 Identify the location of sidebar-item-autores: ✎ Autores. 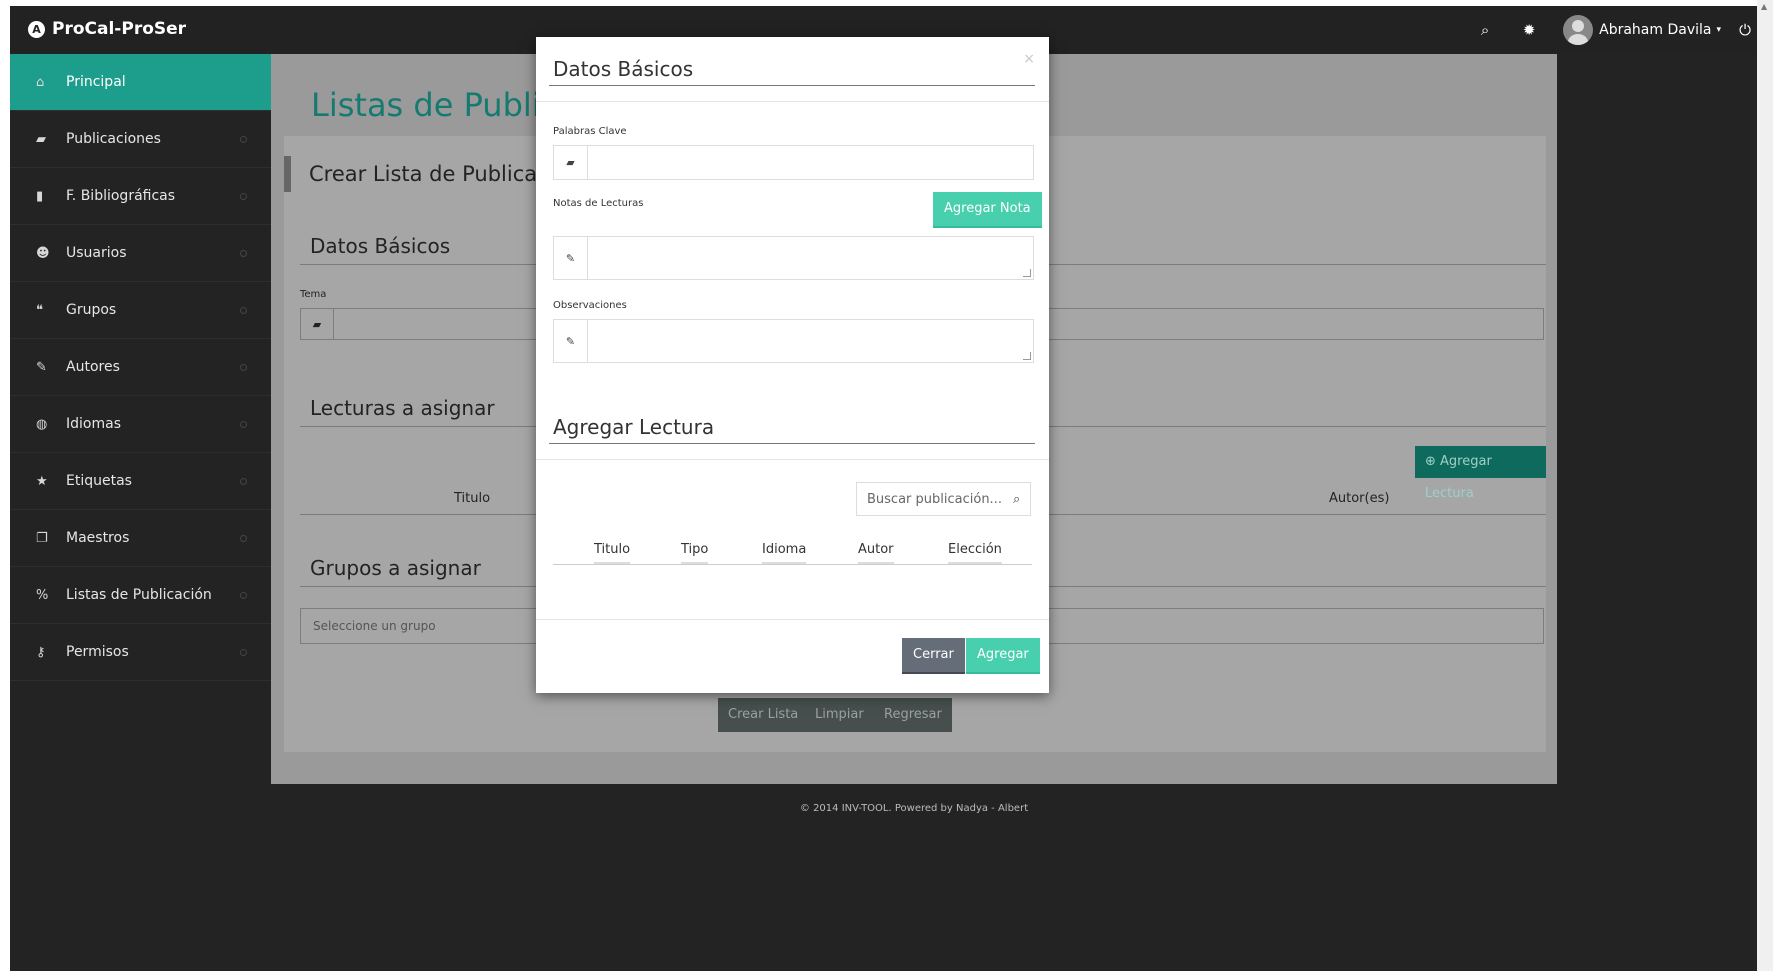
(140, 367).